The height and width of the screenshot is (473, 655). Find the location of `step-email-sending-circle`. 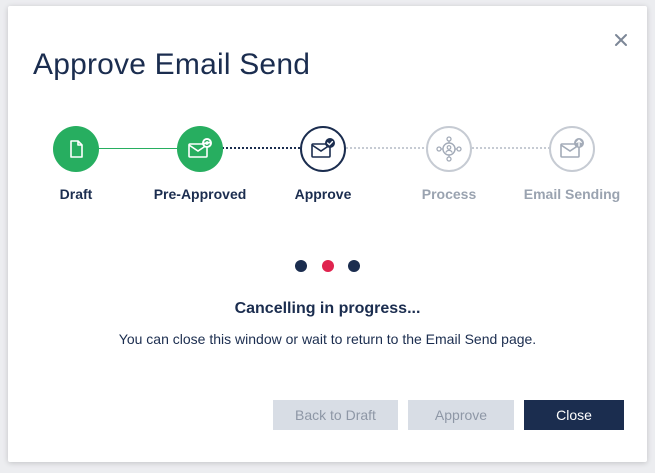

step-email-sending-circle is located at coordinates (572, 149).